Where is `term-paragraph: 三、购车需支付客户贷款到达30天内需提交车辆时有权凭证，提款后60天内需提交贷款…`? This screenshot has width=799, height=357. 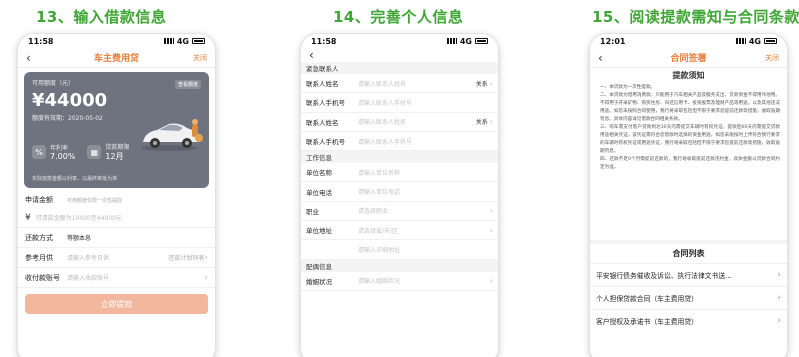
term-paragraph: 三、购车需支付客户贷款到达30天内需提交车辆时有权凭证，提款后60天内需提交贷款… is located at coordinates (690, 139).